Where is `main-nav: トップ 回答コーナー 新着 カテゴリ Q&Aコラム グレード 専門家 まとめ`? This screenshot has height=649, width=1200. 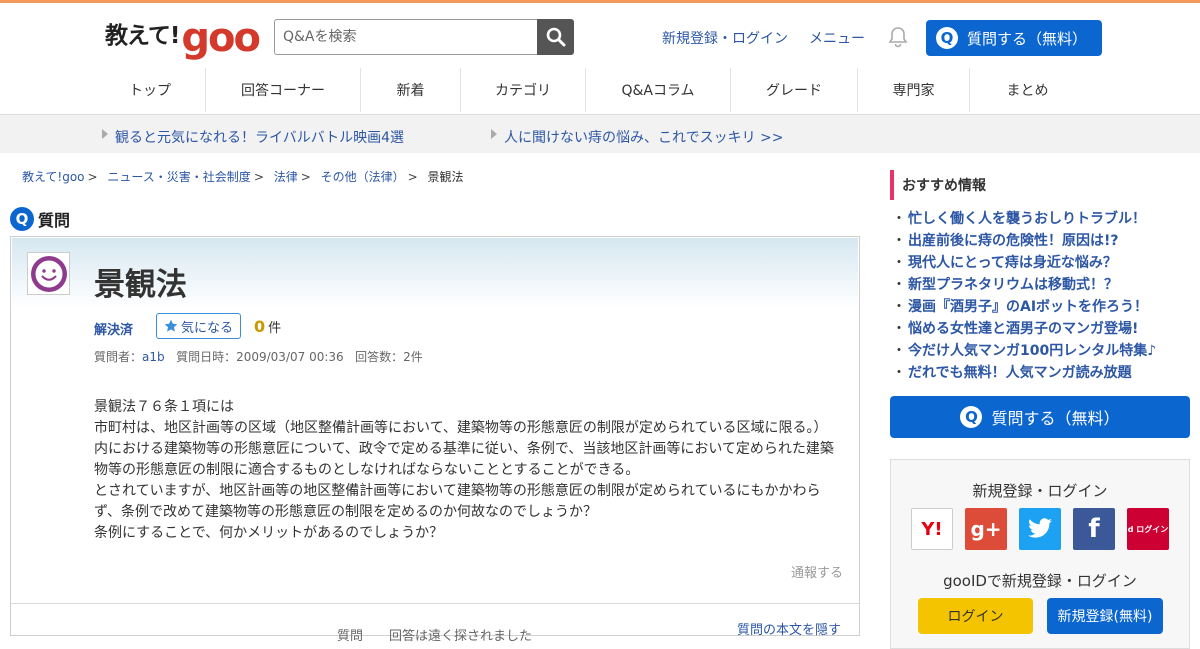
main-nav: トップ 回答コーナー 新着 カテゴリ Q&Aコラム グレード 専門家 まとめ is located at coordinates (590, 90).